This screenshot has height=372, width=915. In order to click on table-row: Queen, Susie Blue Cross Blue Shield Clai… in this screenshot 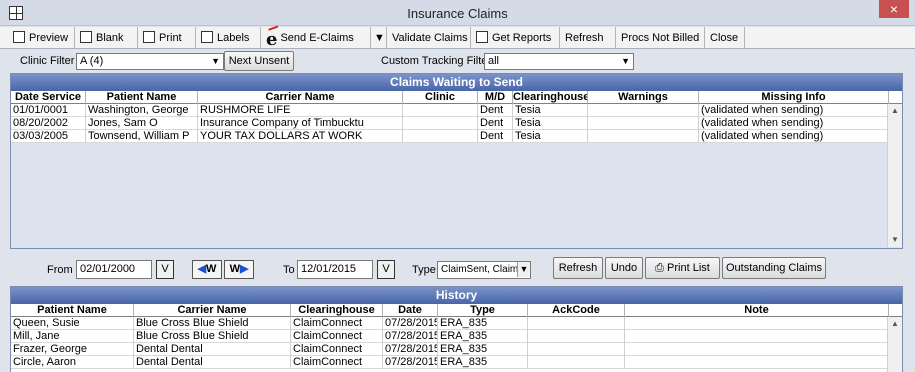, I will do `click(456, 323)`.